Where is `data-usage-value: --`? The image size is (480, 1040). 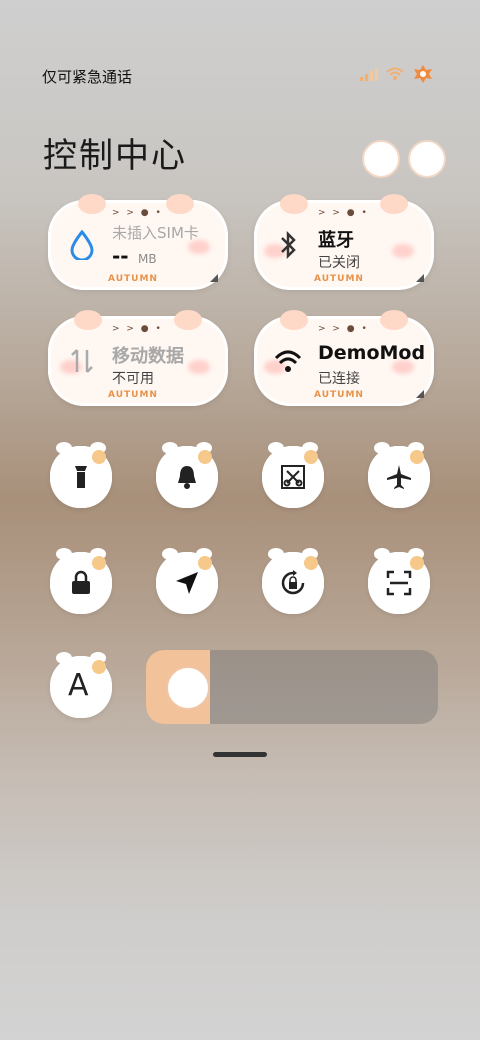 data-usage-value: -- is located at coordinates (120, 256).